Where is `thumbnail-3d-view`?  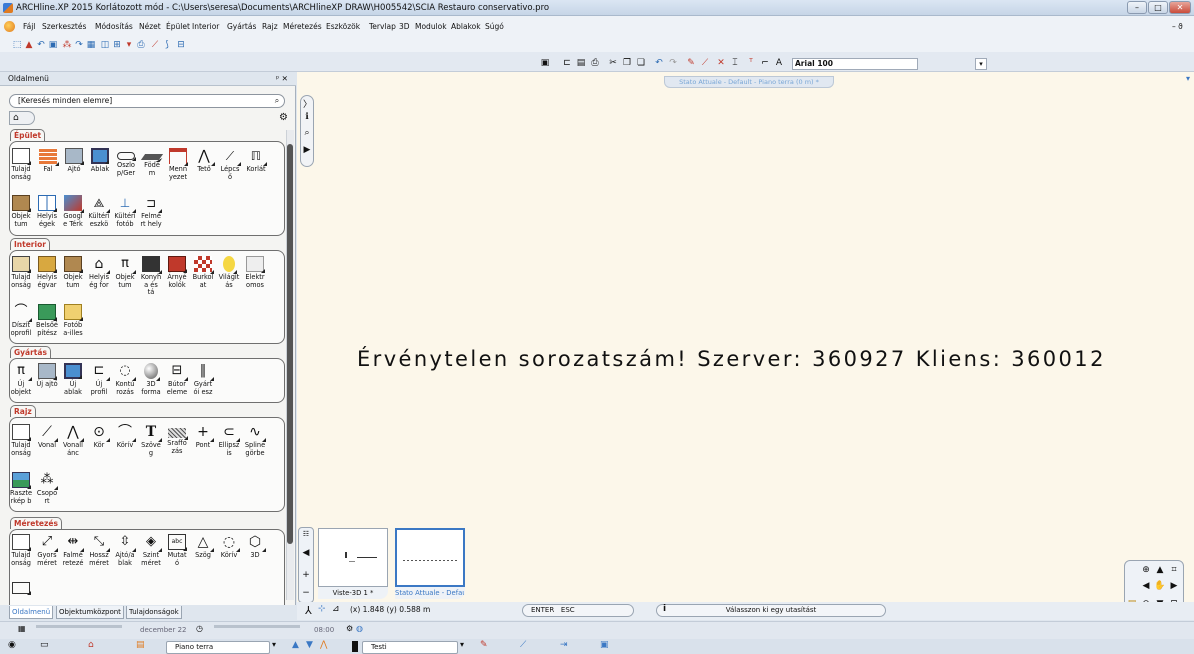
thumbnail-3d-view is located at coordinates (353, 557).